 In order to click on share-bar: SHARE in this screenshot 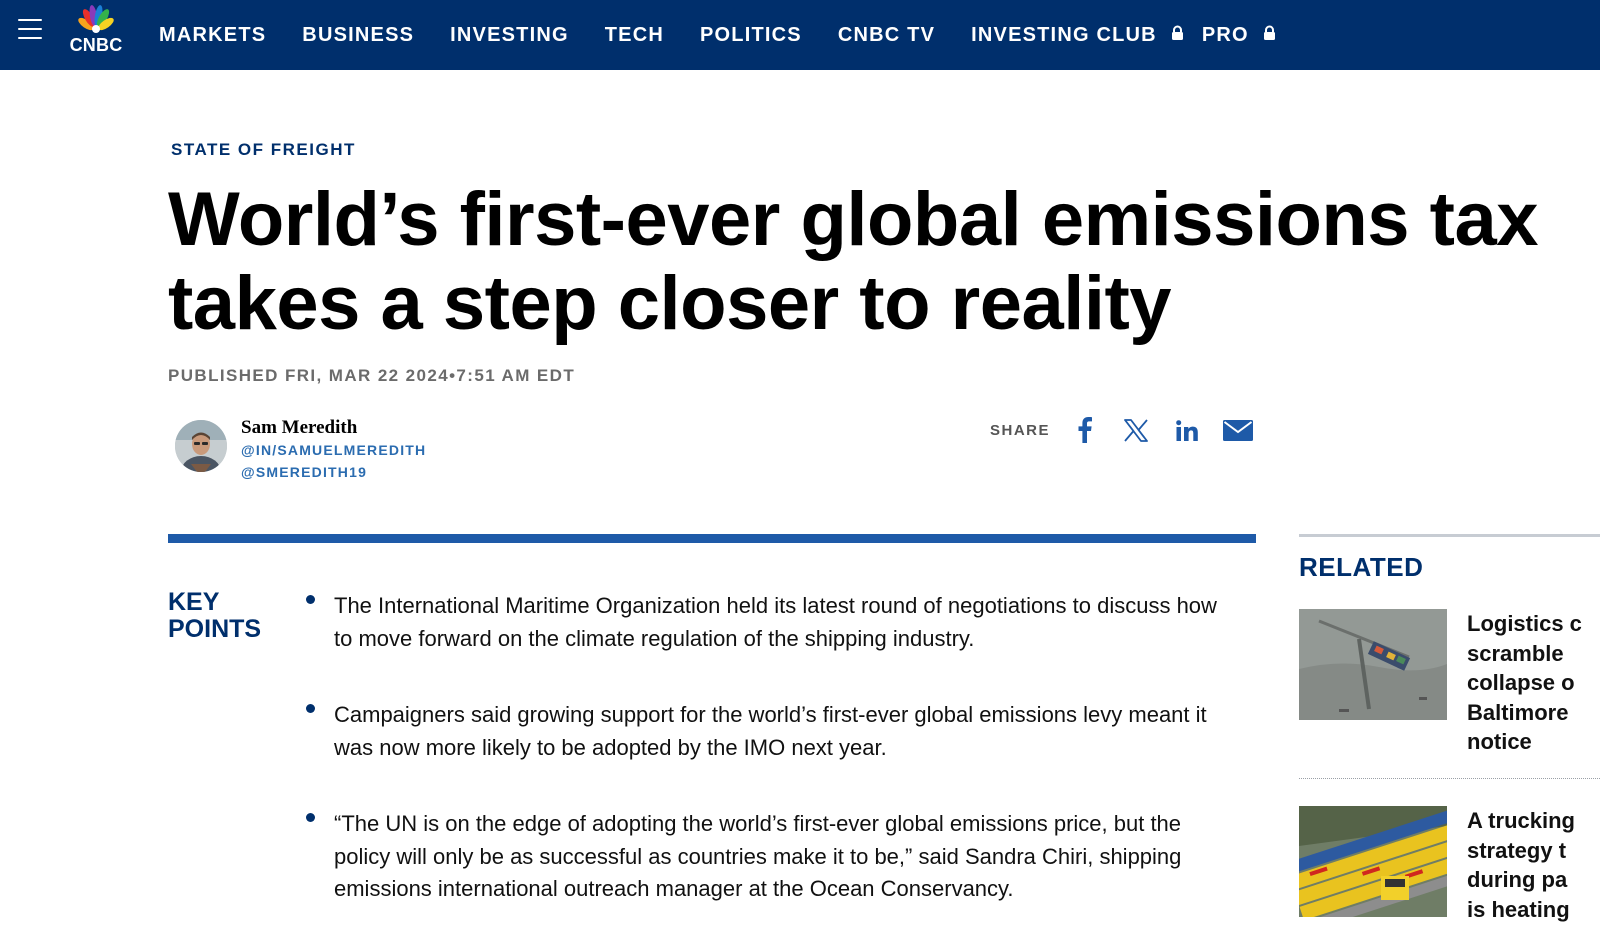, I will do `click(1131, 430)`.